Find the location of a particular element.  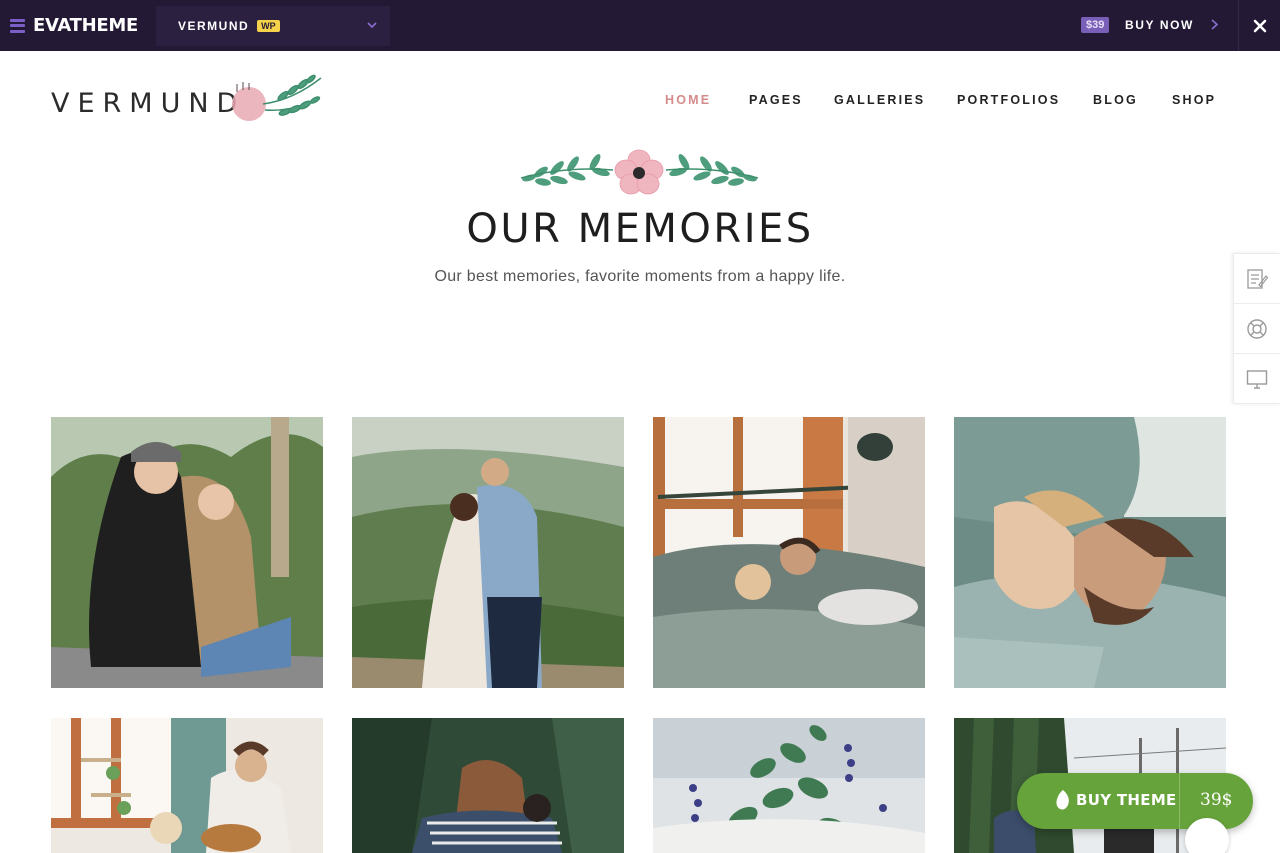

couple-forest-photo is located at coordinates (488, 785).